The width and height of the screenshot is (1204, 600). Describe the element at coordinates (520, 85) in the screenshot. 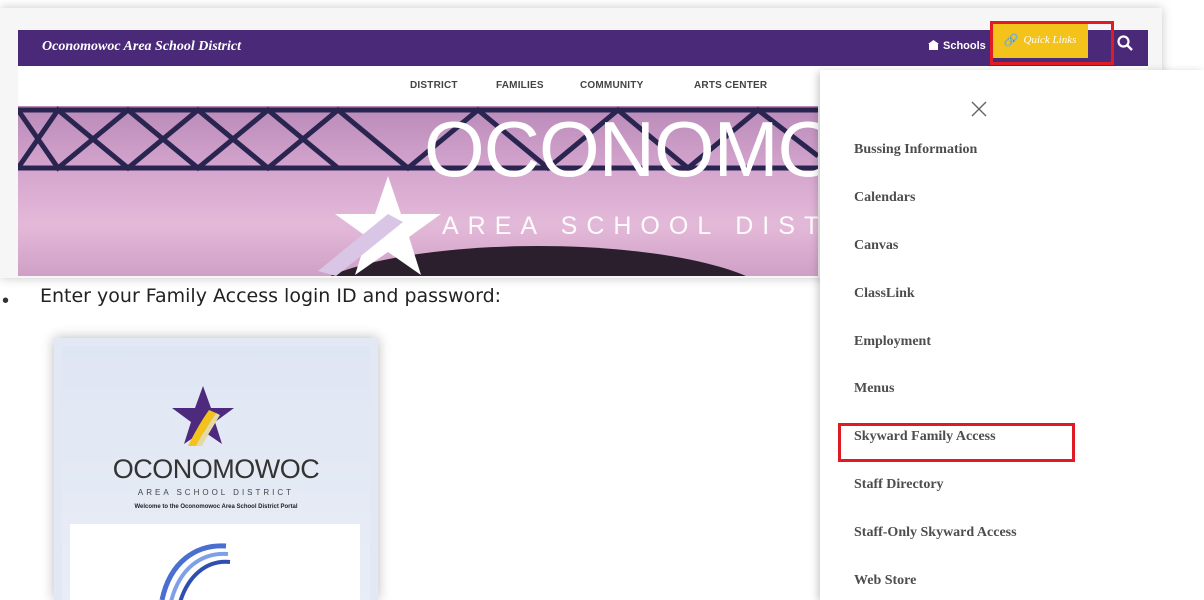

I see `nav-families: FAMILIES` at that location.